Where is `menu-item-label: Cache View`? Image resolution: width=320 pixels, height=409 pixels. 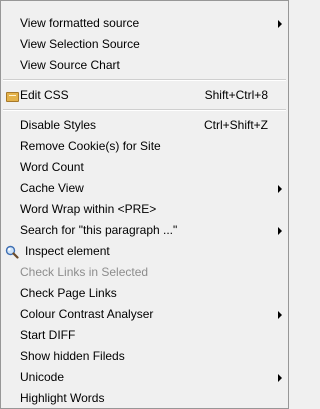
menu-item-label: Cache View is located at coordinates (52, 188).